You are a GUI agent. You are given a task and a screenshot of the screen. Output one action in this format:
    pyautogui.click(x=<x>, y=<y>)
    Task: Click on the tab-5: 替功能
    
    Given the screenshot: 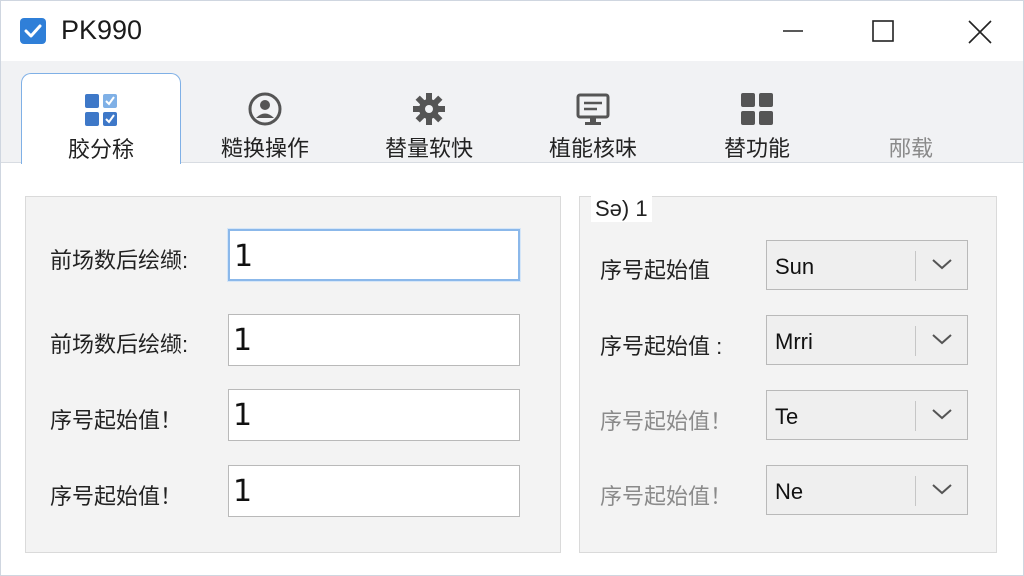 What is the action you would take?
    pyautogui.click(x=757, y=118)
    